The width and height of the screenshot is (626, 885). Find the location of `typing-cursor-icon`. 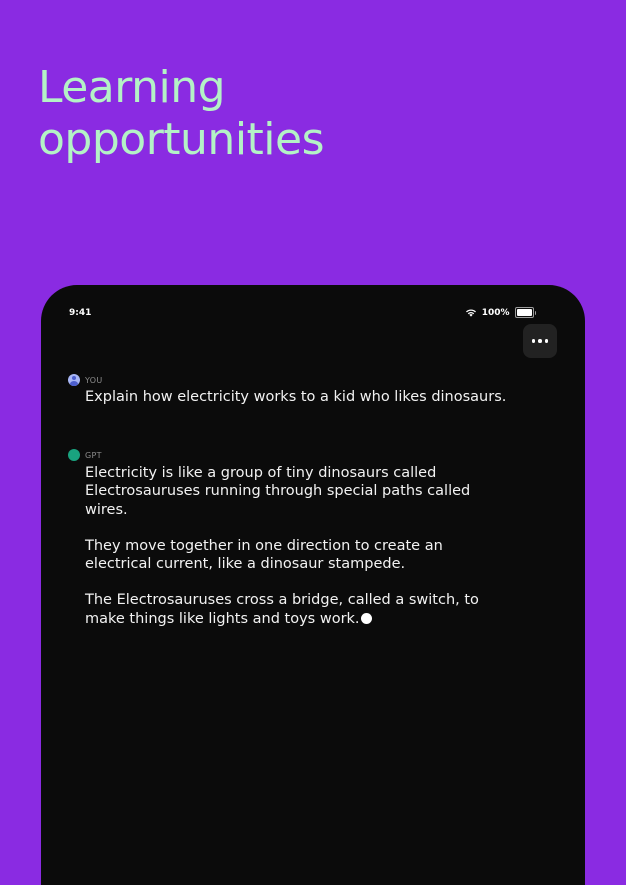

typing-cursor-icon is located at coordinates (366, 618).